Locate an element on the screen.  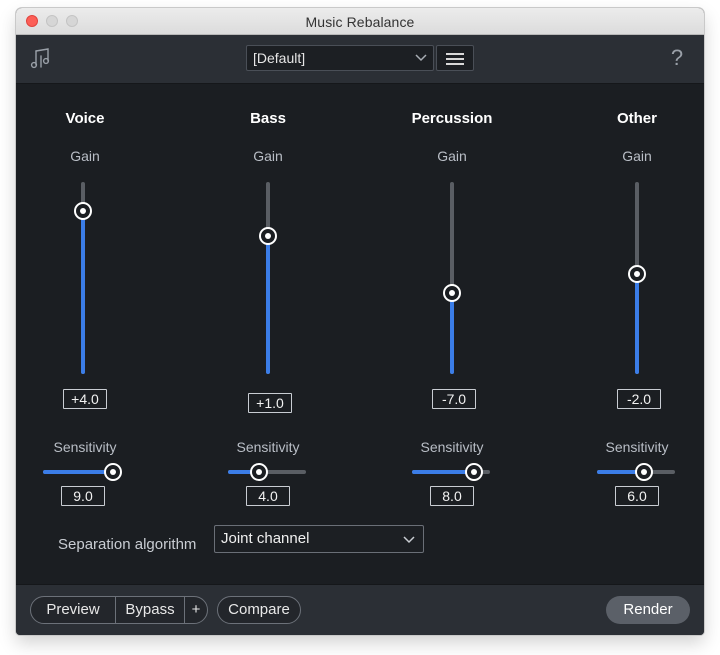
sensitivity-slider-fill is located at coordinates (78, 472).